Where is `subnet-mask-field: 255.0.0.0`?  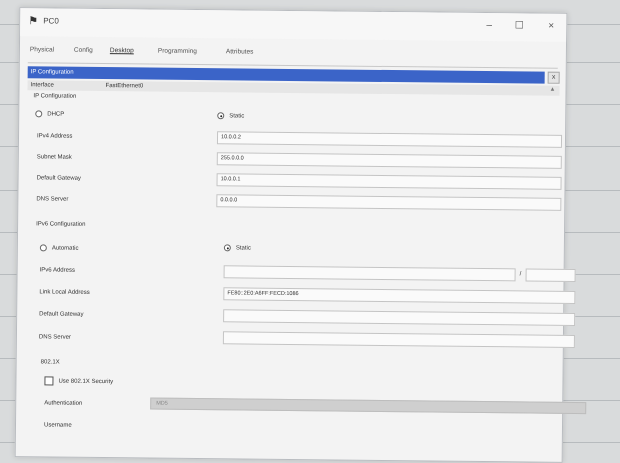
subnet-mask-field: 255.0.0.0 is located at coordinates (389, 160).